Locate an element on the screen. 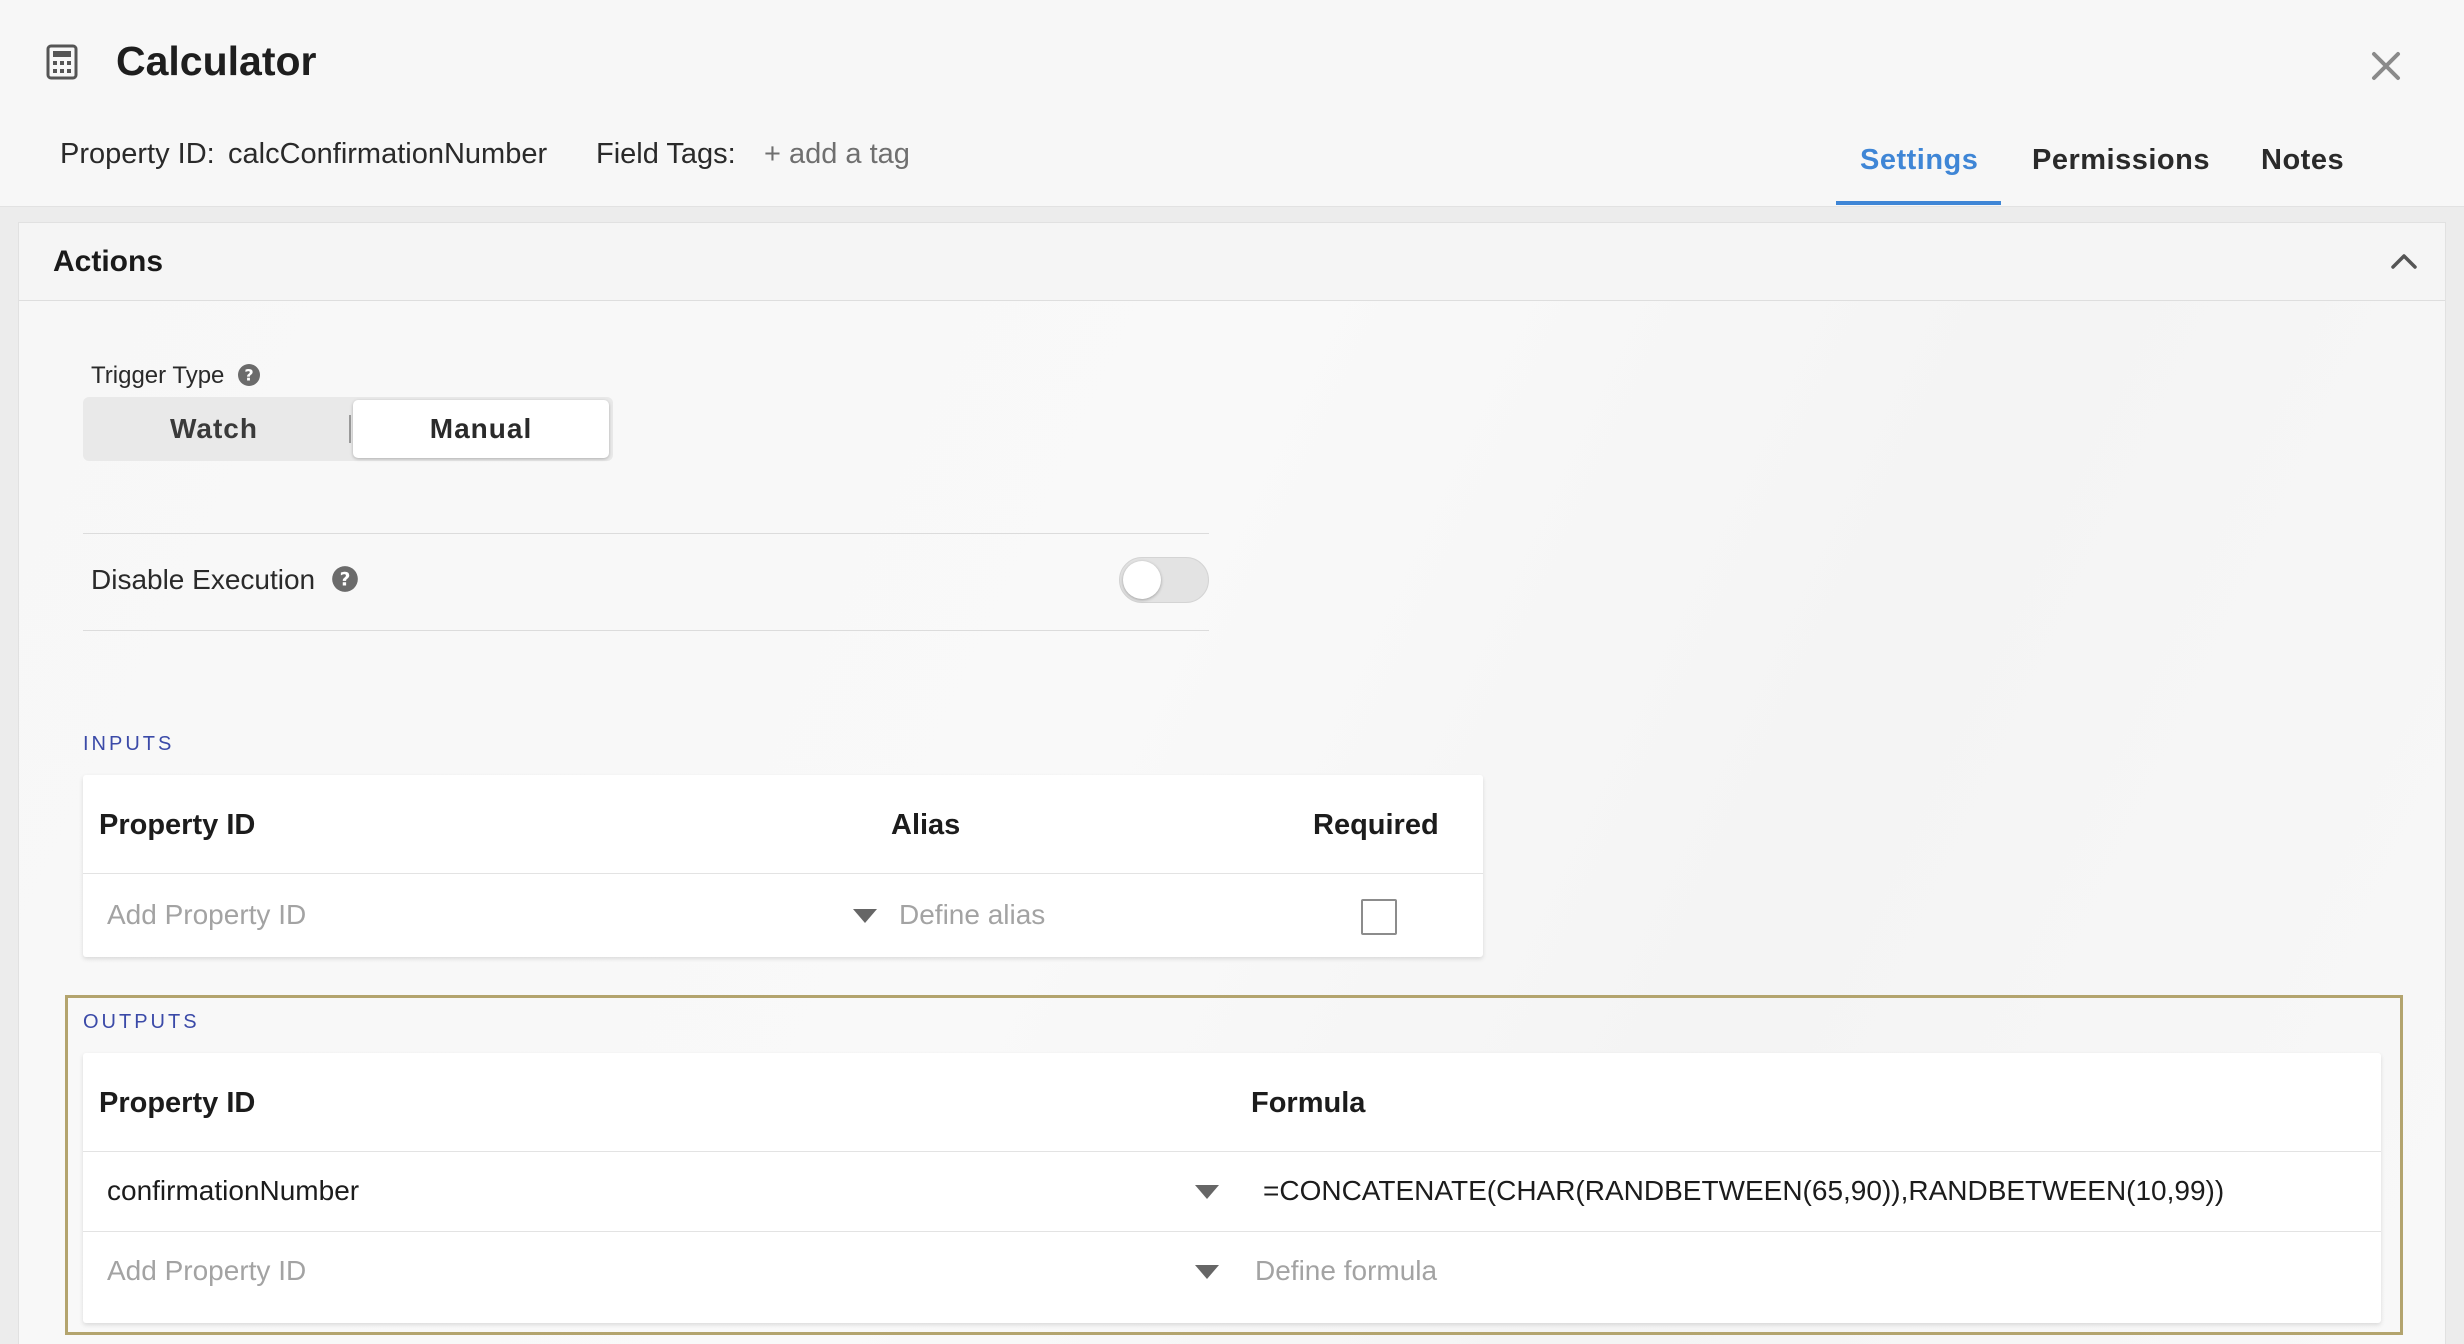  segment-separator is located at coordinates (350, 429).